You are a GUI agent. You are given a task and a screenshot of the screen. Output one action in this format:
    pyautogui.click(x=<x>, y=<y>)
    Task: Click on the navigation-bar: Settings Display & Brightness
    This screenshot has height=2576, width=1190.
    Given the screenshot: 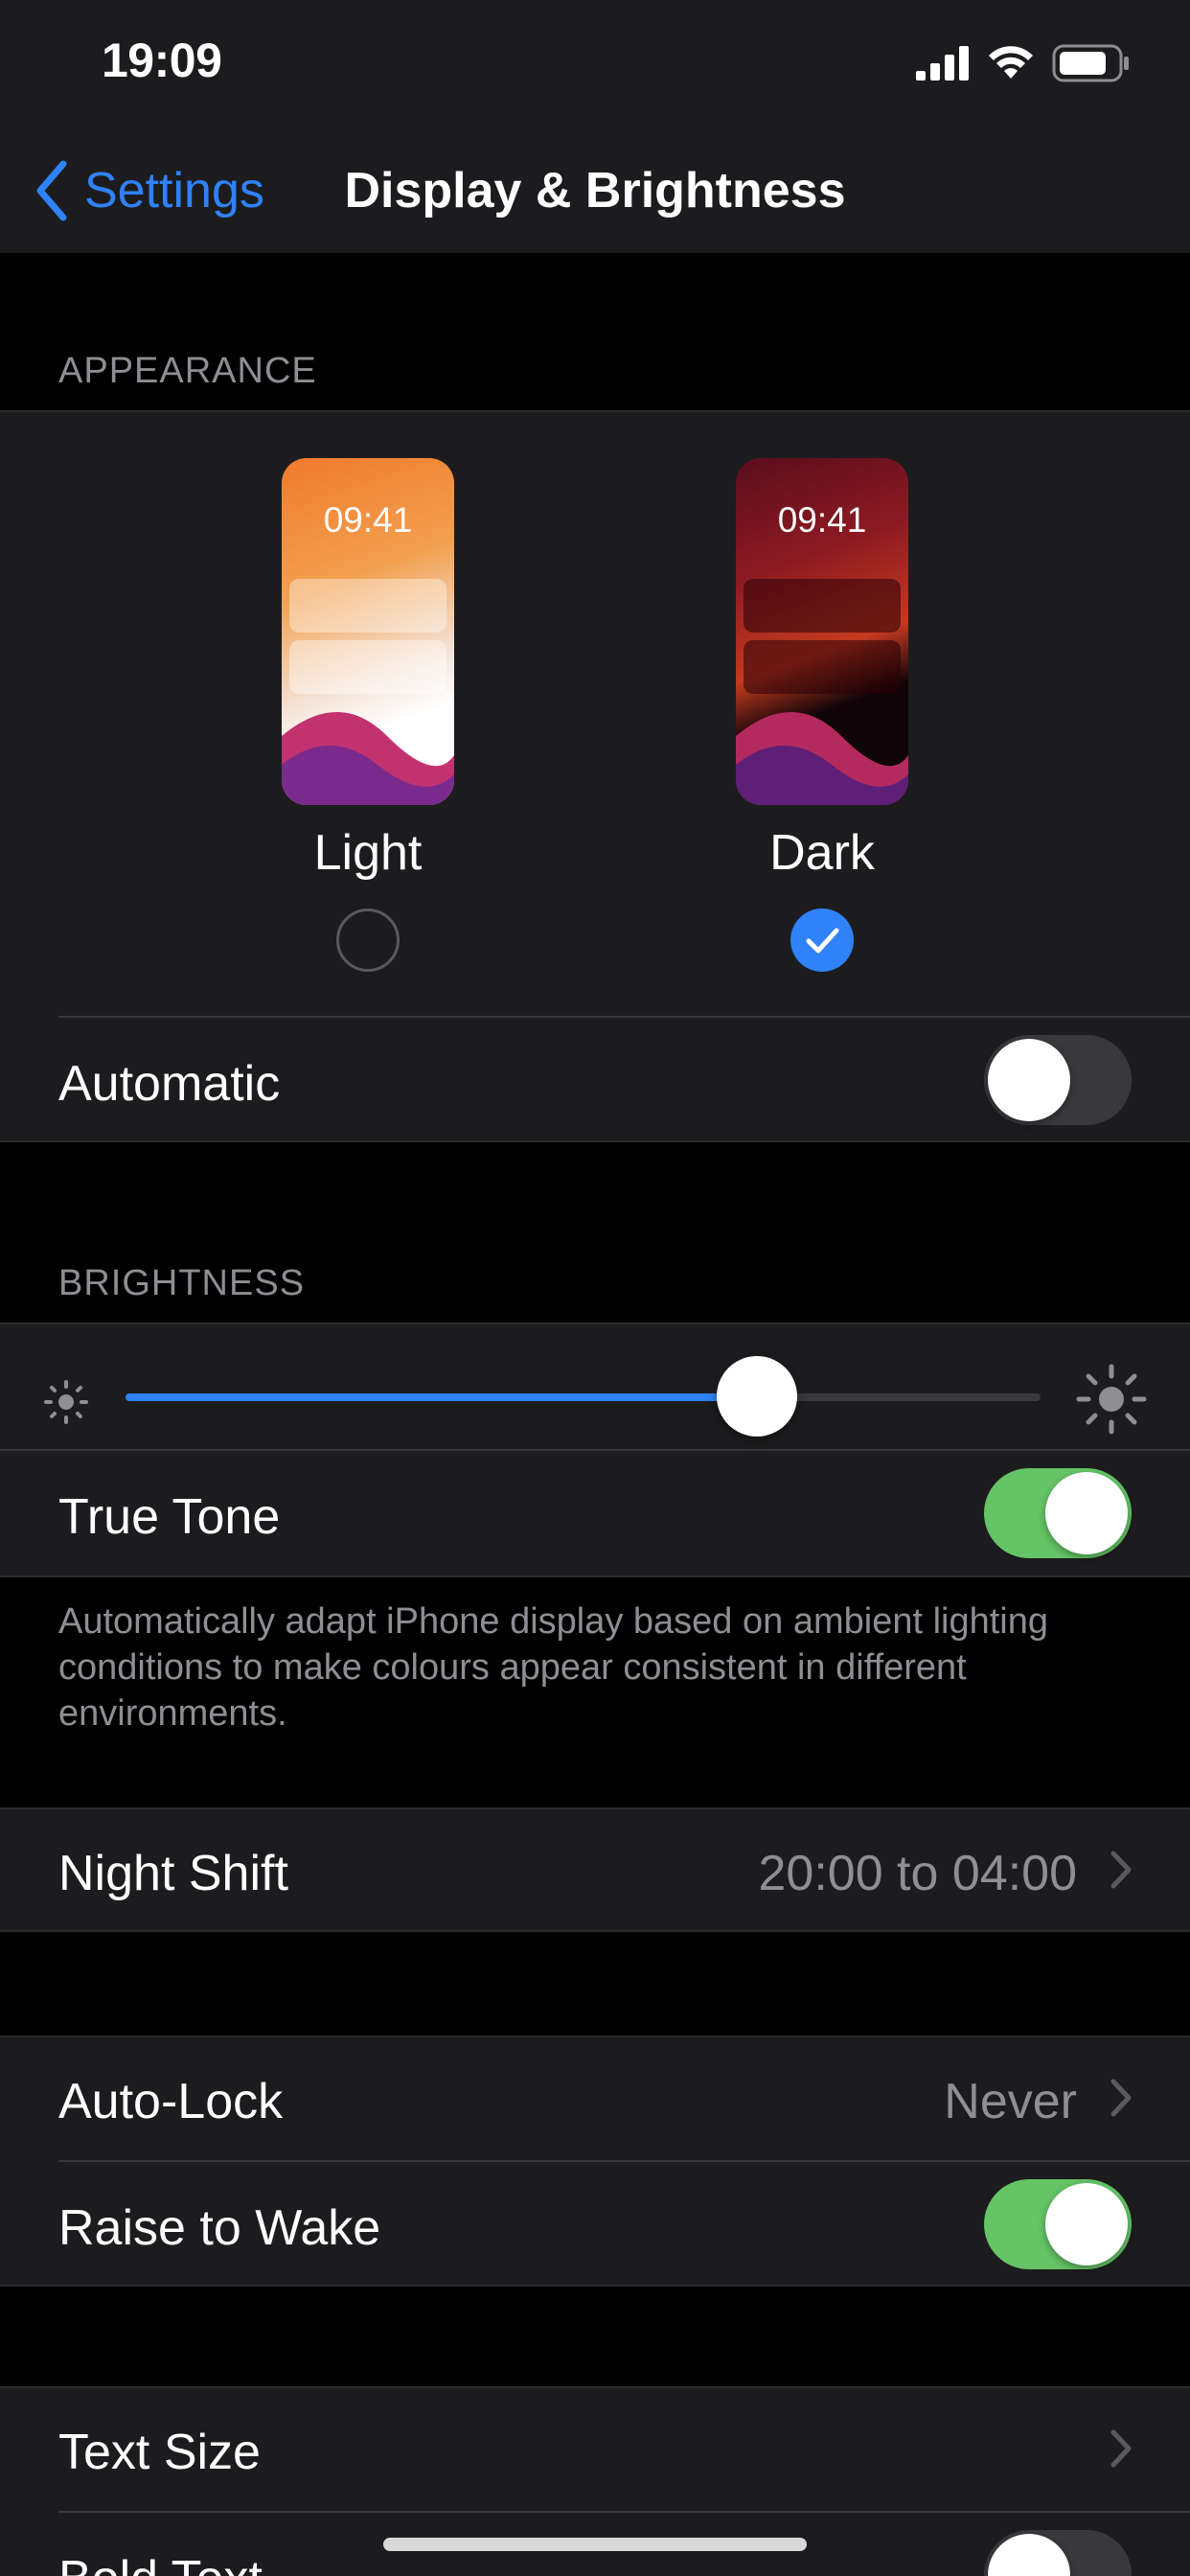 What is the action you would take?
    pyautogui.click(x=595, y=193)
    